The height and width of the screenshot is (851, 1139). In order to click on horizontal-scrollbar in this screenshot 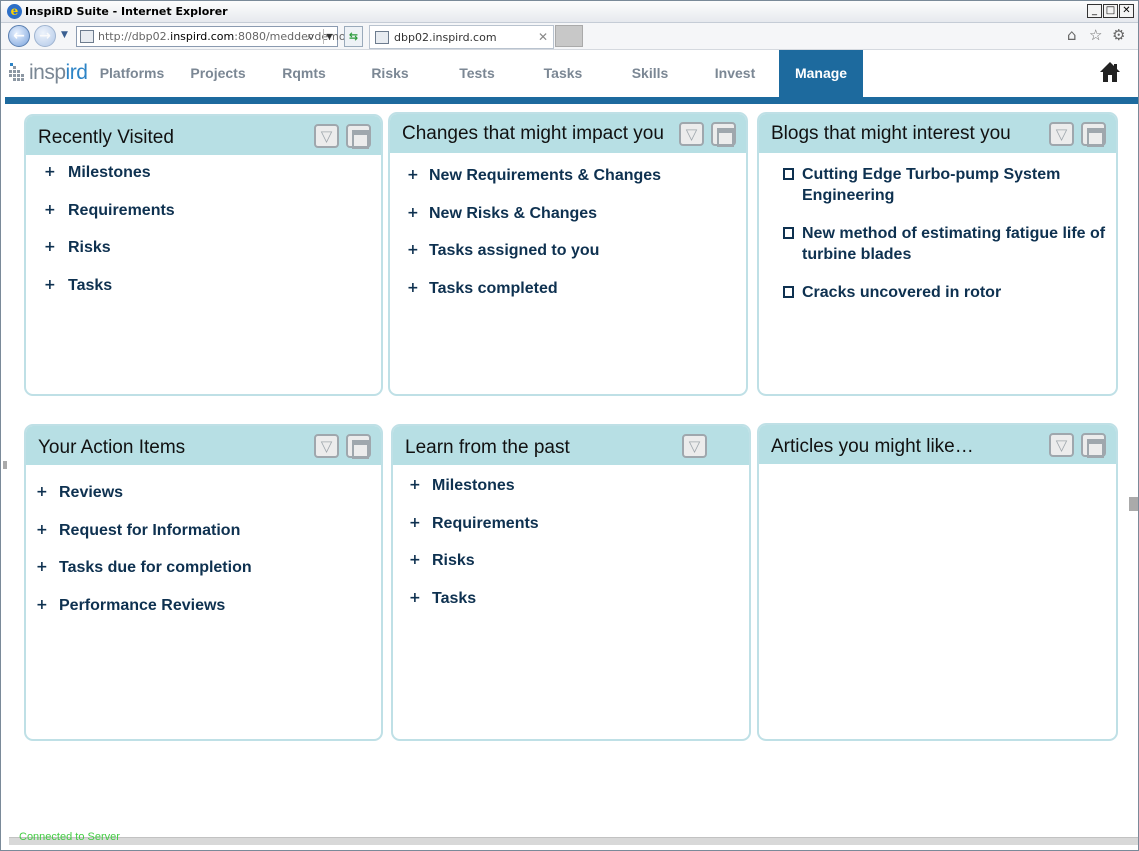, I will do `click(573, 841)`.